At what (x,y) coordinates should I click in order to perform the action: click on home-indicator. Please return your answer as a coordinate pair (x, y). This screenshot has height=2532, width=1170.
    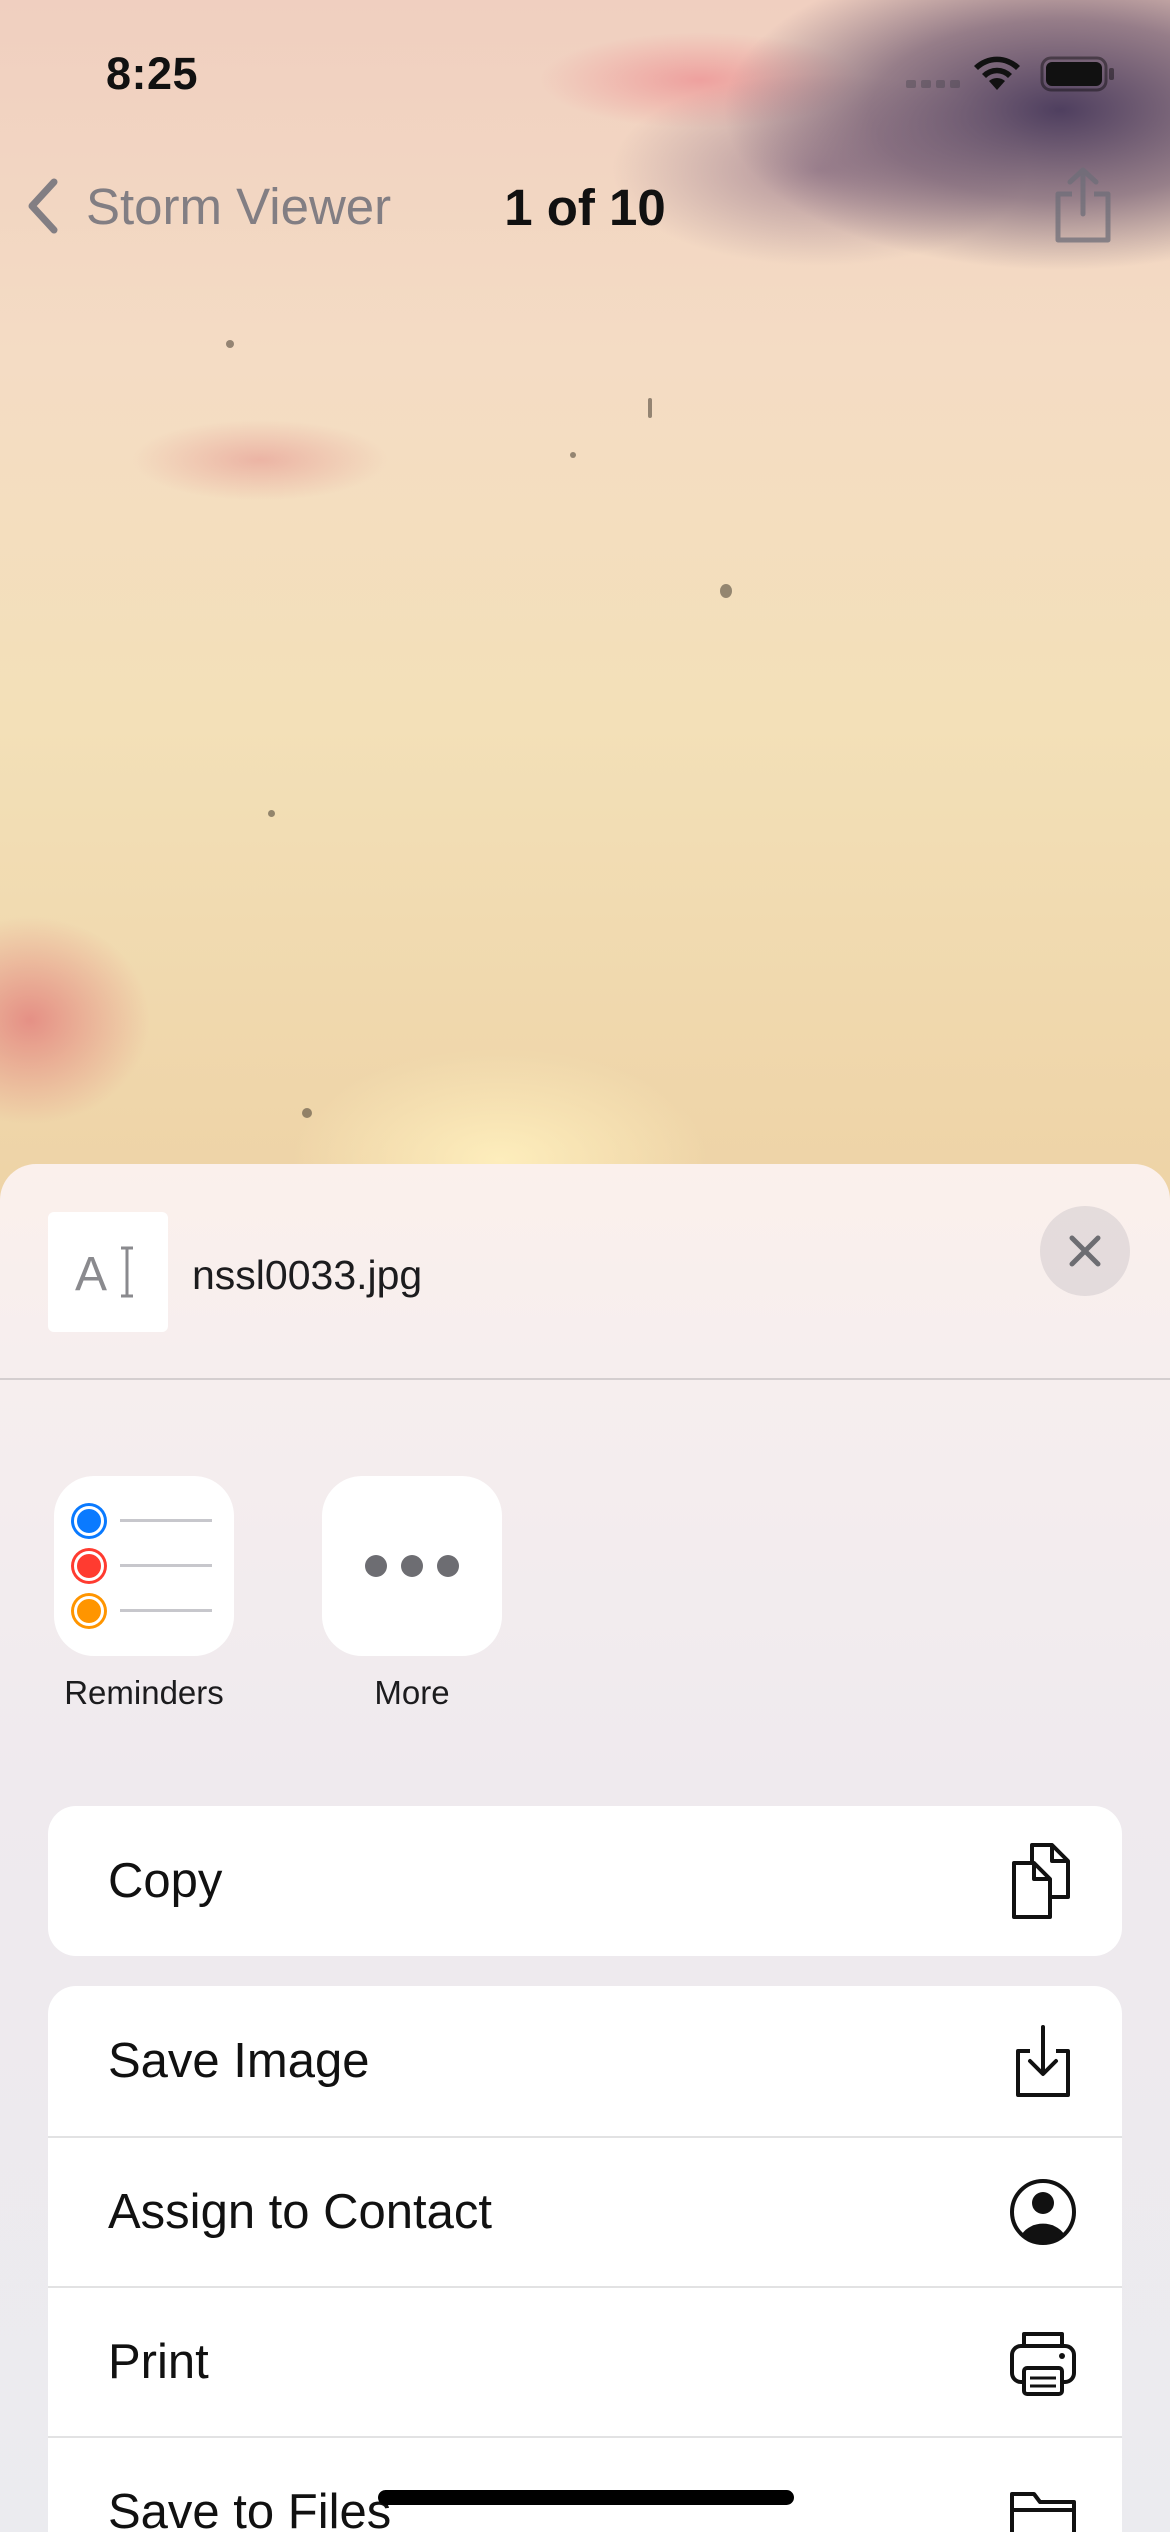
    Looking at the image, I should click on (586, 2497).